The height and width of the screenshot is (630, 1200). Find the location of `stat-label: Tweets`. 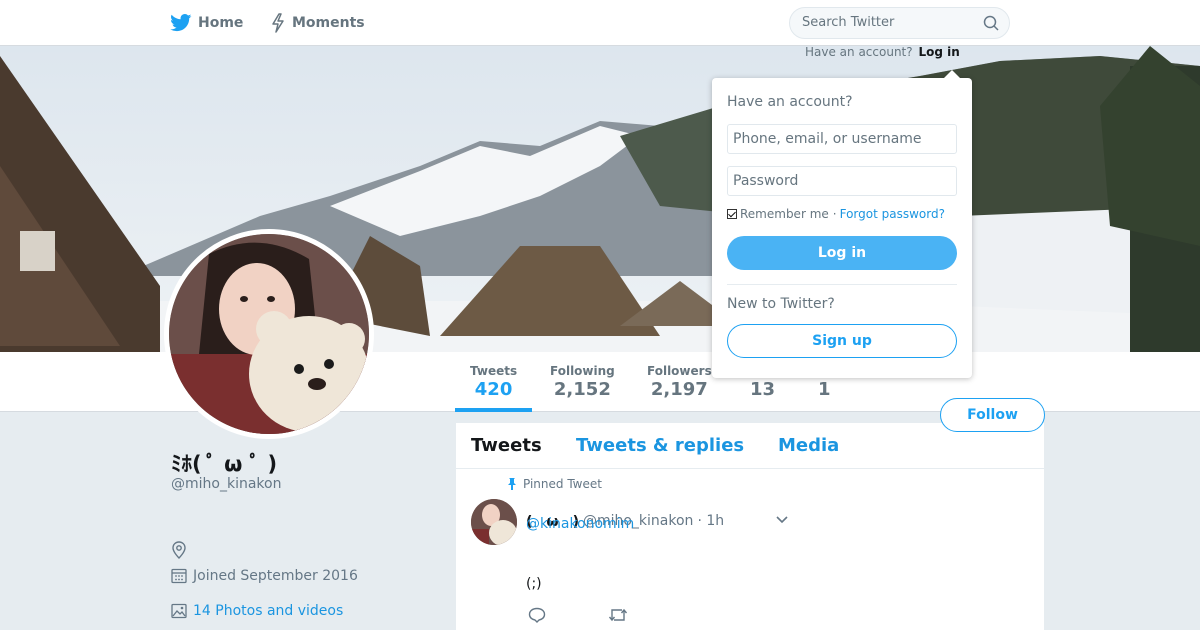

stat-label: Tweets is located at coordinates (494, 371).